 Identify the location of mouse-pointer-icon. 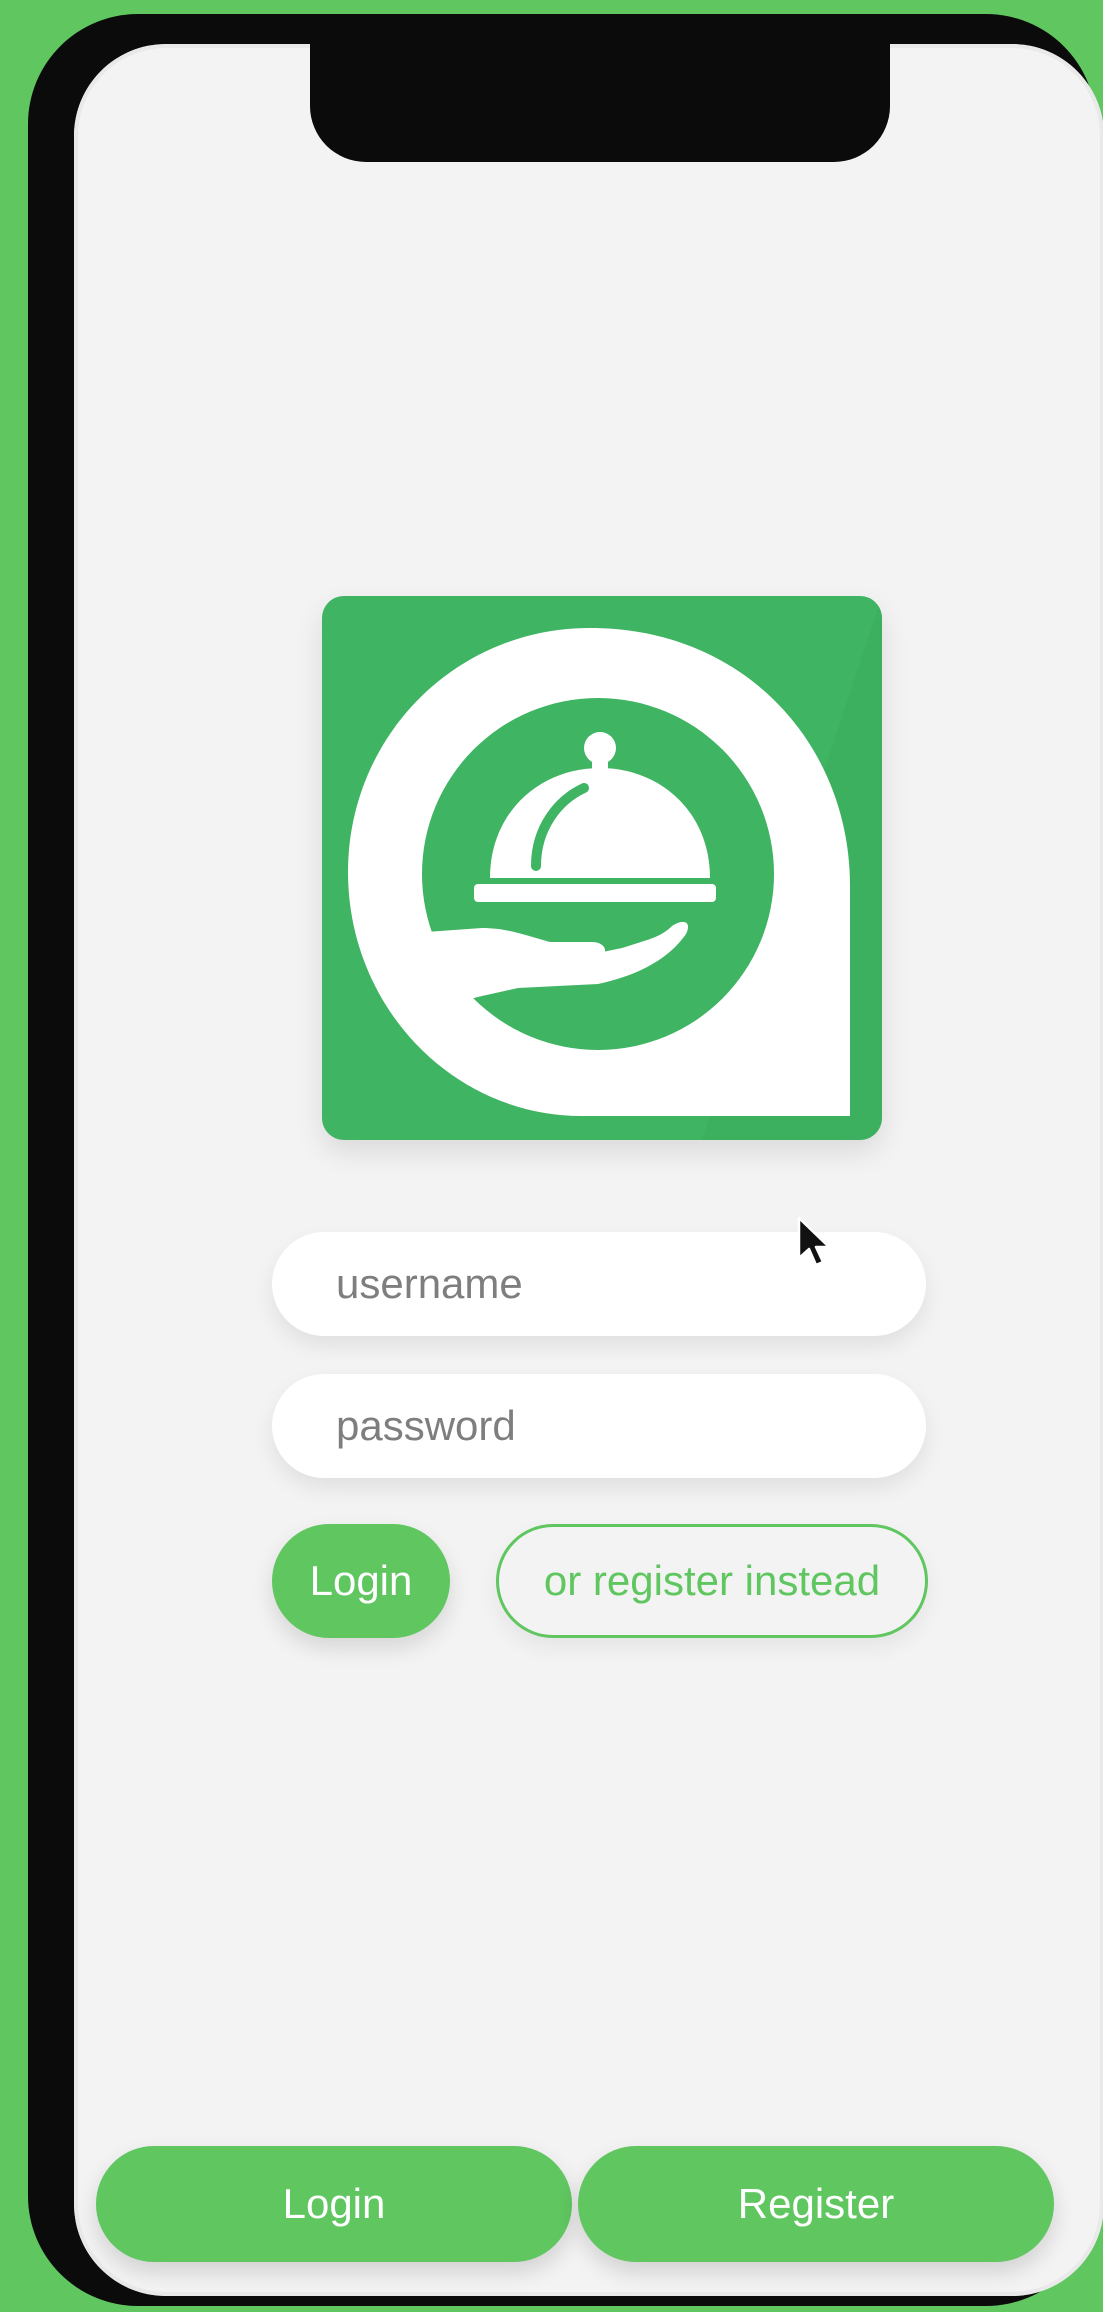
(814, 1241).